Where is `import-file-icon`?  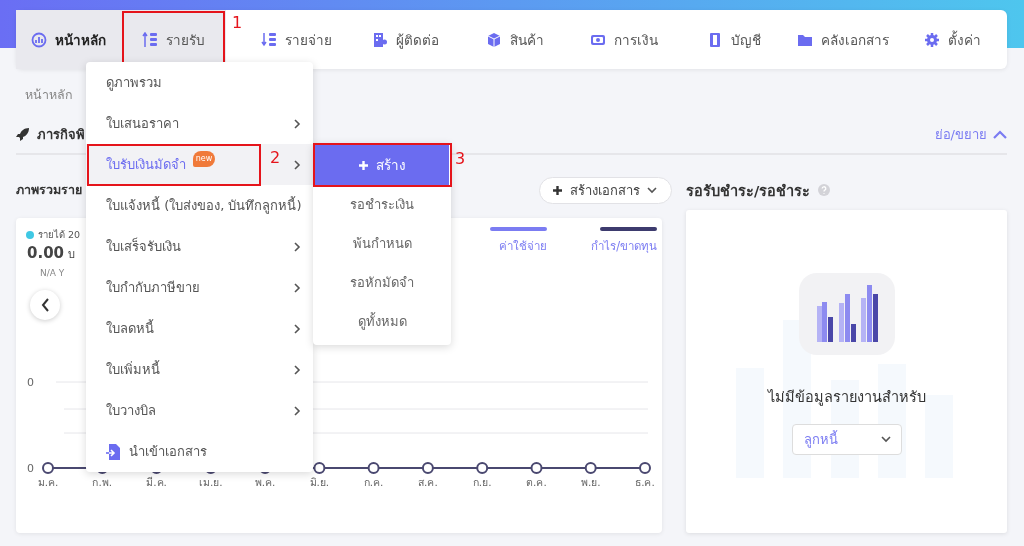
import-file-icon is located at coordinates (114, 451).